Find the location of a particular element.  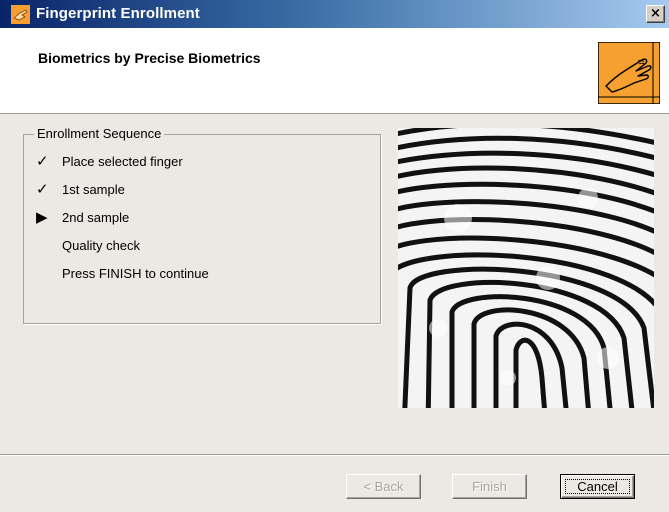

cancel-button: Cancel is located at coordinates (597, 486).